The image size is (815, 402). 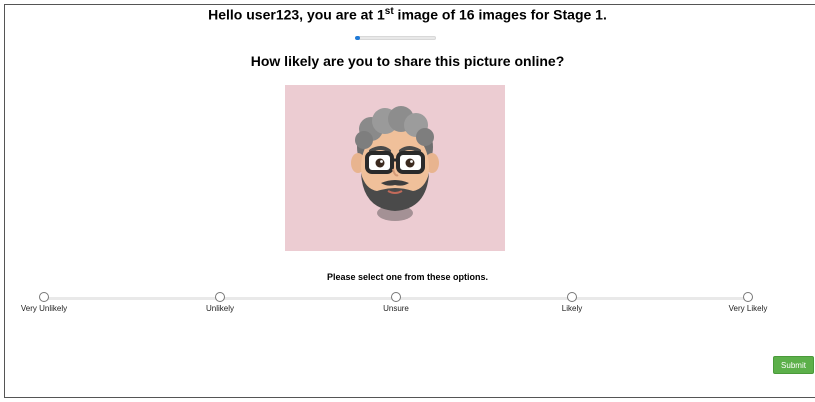 What do you see at coordinates (500, 14) in the screenshot?
I see `title-suffix: image of 16 images for Stage 1.` at bounding box center [500, 14].